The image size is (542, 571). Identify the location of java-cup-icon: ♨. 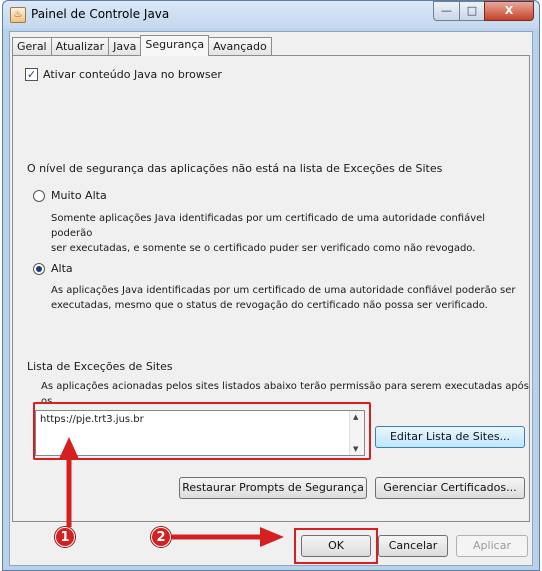
(18, 15).